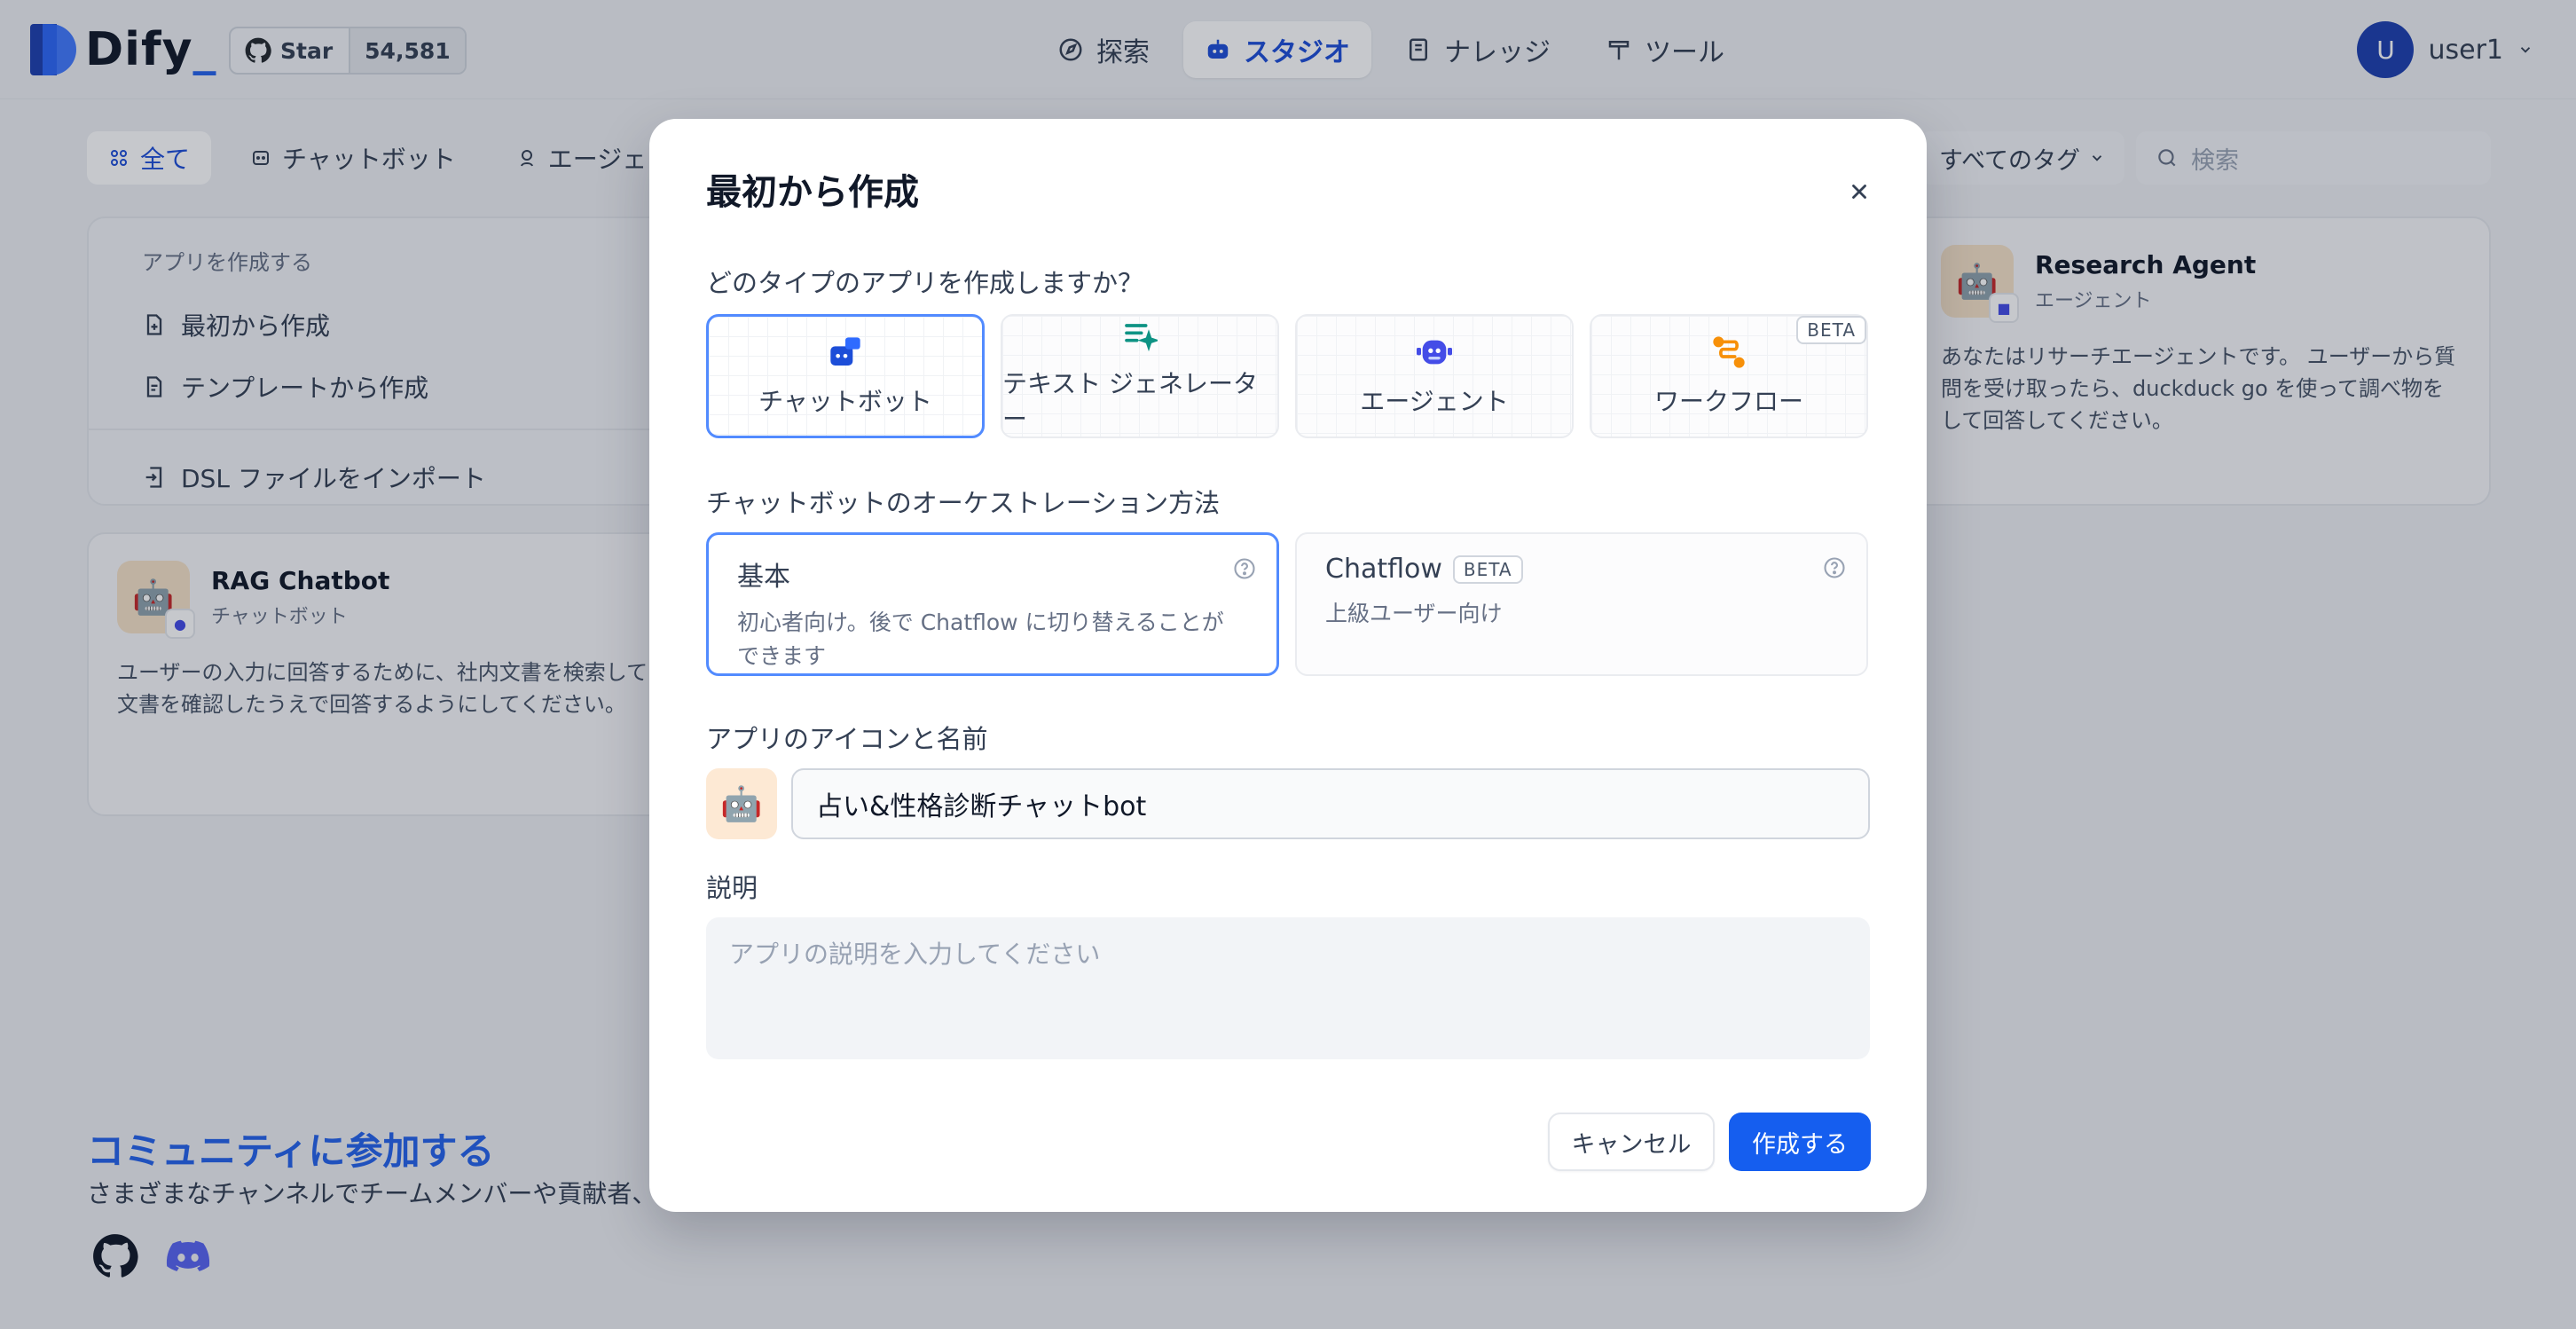 The image size is (2576, 1329). I want to click on type-chatbot-label: チャットボット, so click(845, 401).